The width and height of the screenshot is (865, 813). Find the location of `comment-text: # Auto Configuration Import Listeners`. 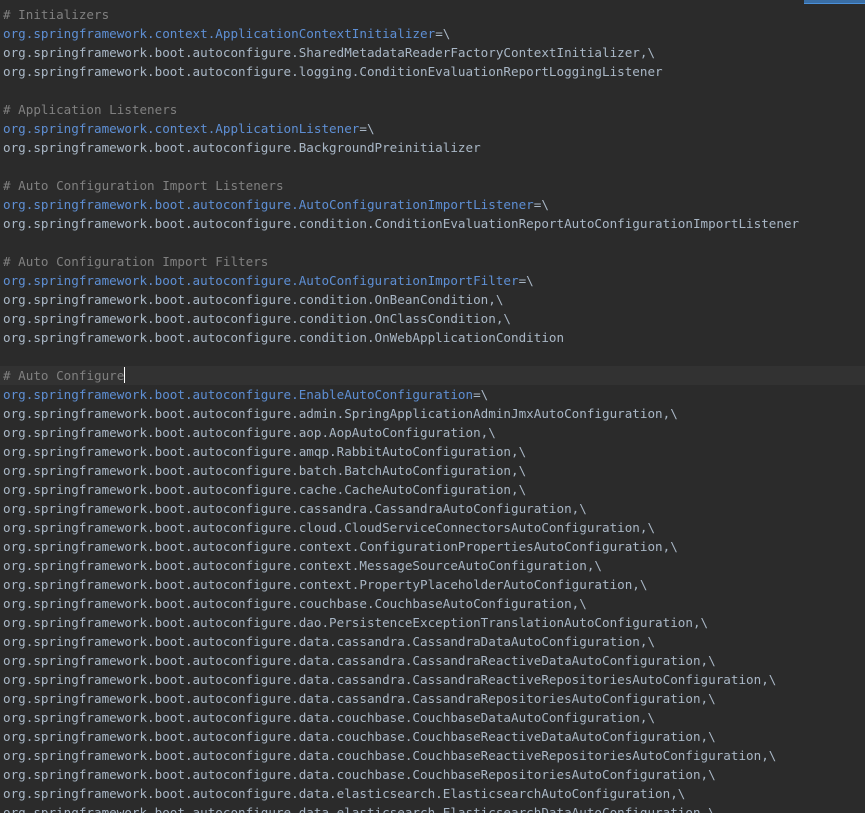

comment-text: # Auto Configuration Import Listeners is located at coordinates (143, 185).